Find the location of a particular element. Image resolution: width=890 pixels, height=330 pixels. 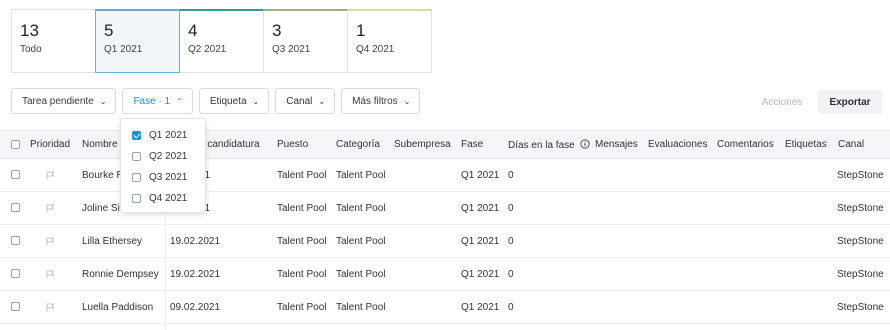

col-dias-en-la-fase: Días en la fase is located at coordinates (549, 145).